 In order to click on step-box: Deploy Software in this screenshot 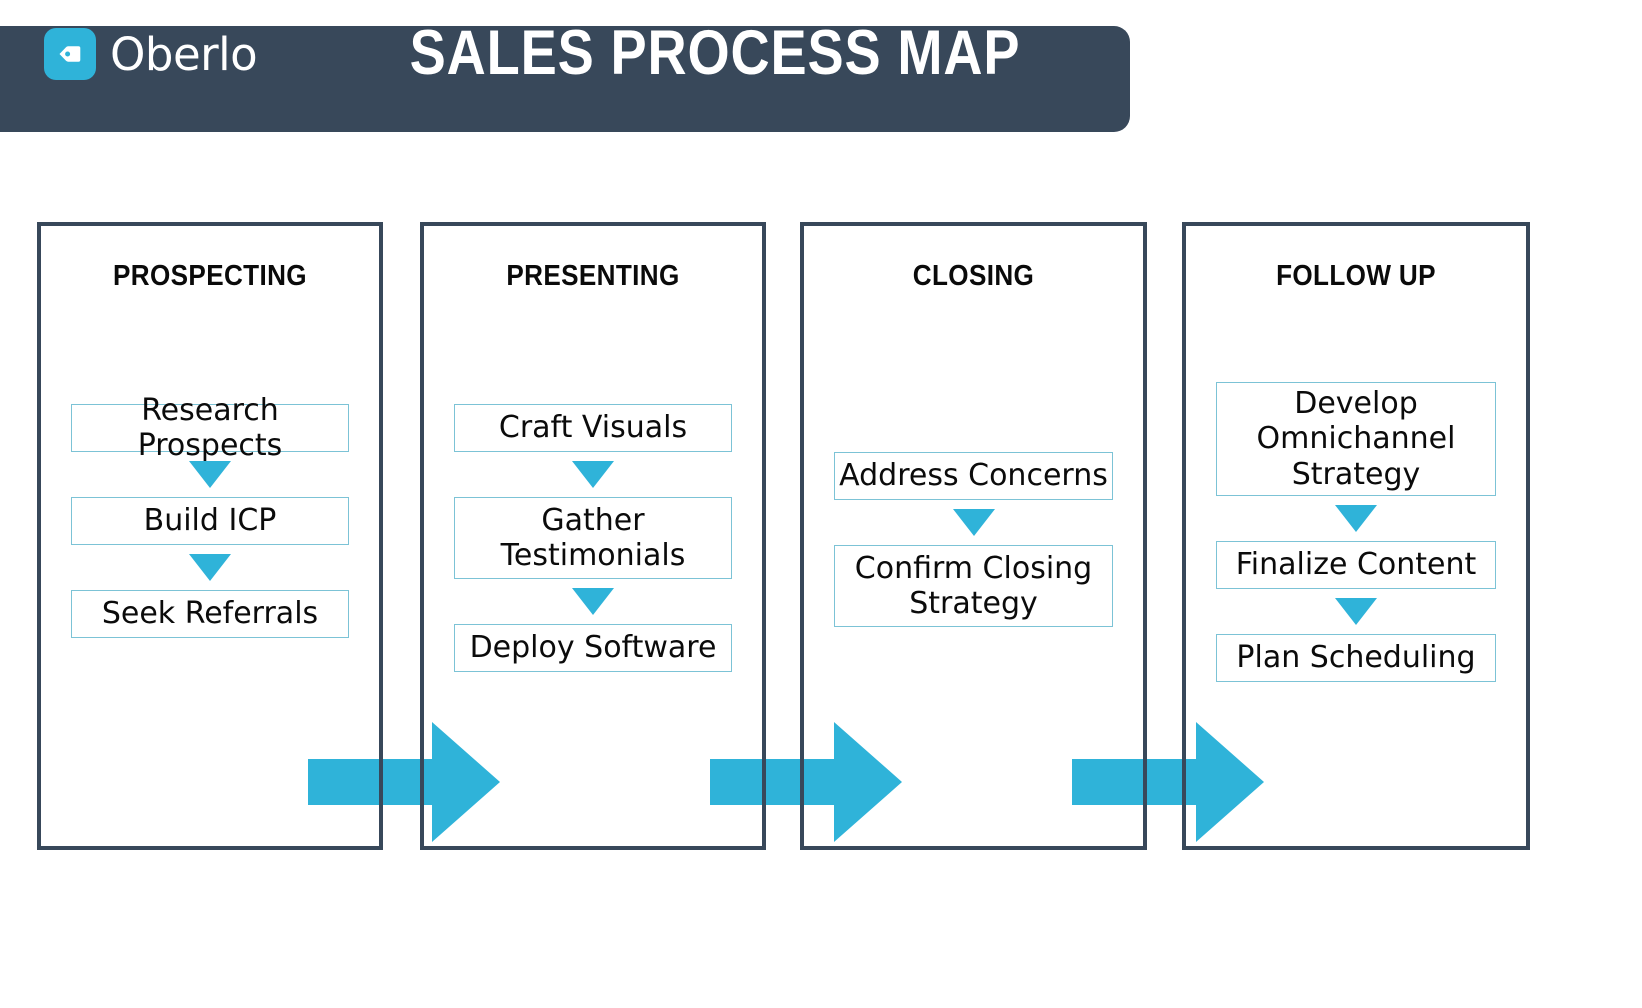, I will do `click(593, 648)`.